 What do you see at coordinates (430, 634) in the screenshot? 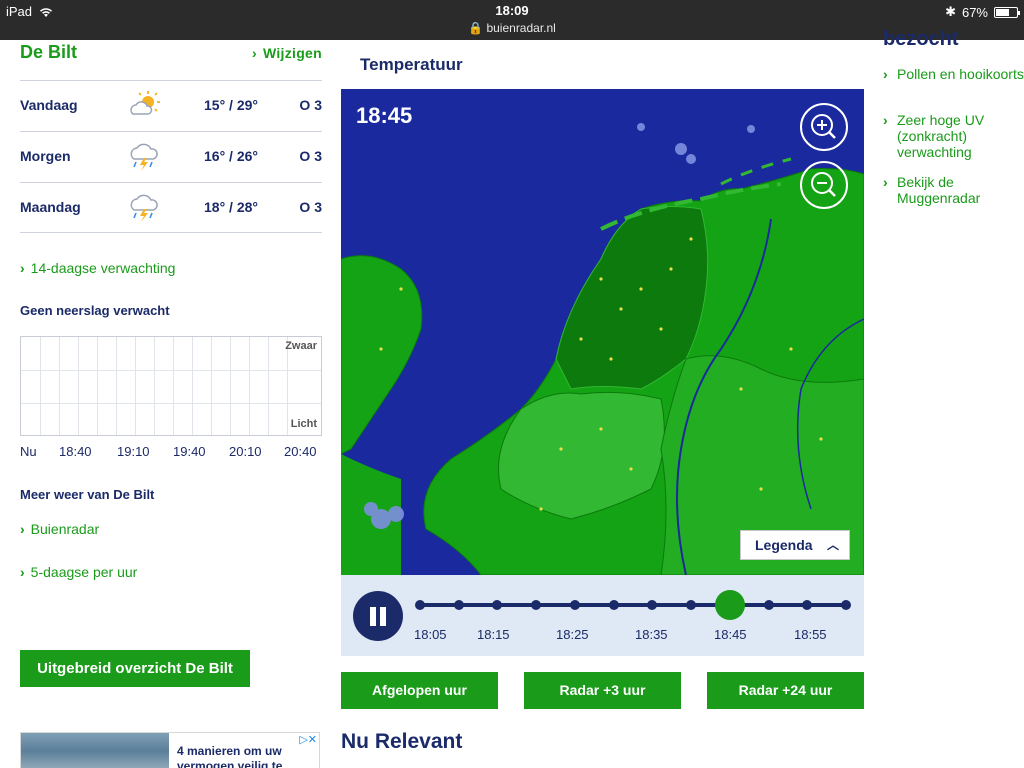
I see `timeline-label: 18:05` at bounding box center [430, 634].